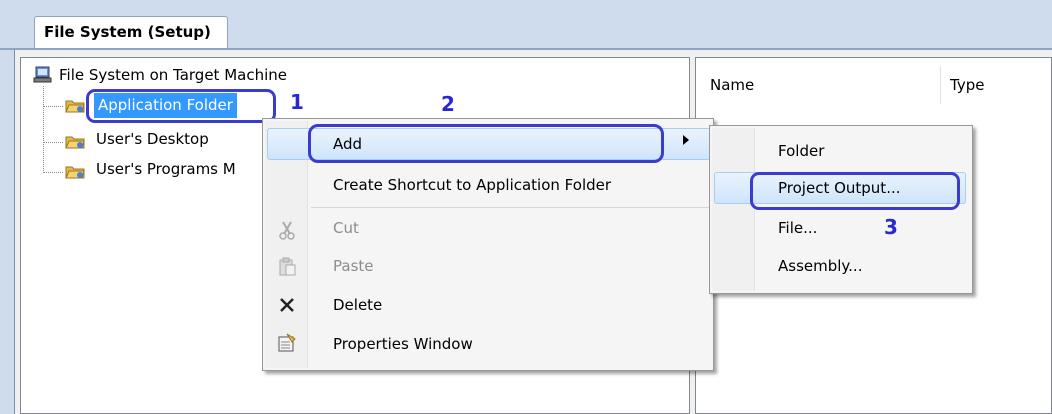  Describe the element at coordinates (297, 102) in the screenshot. I see `annotation-number-1: 1` at that location.